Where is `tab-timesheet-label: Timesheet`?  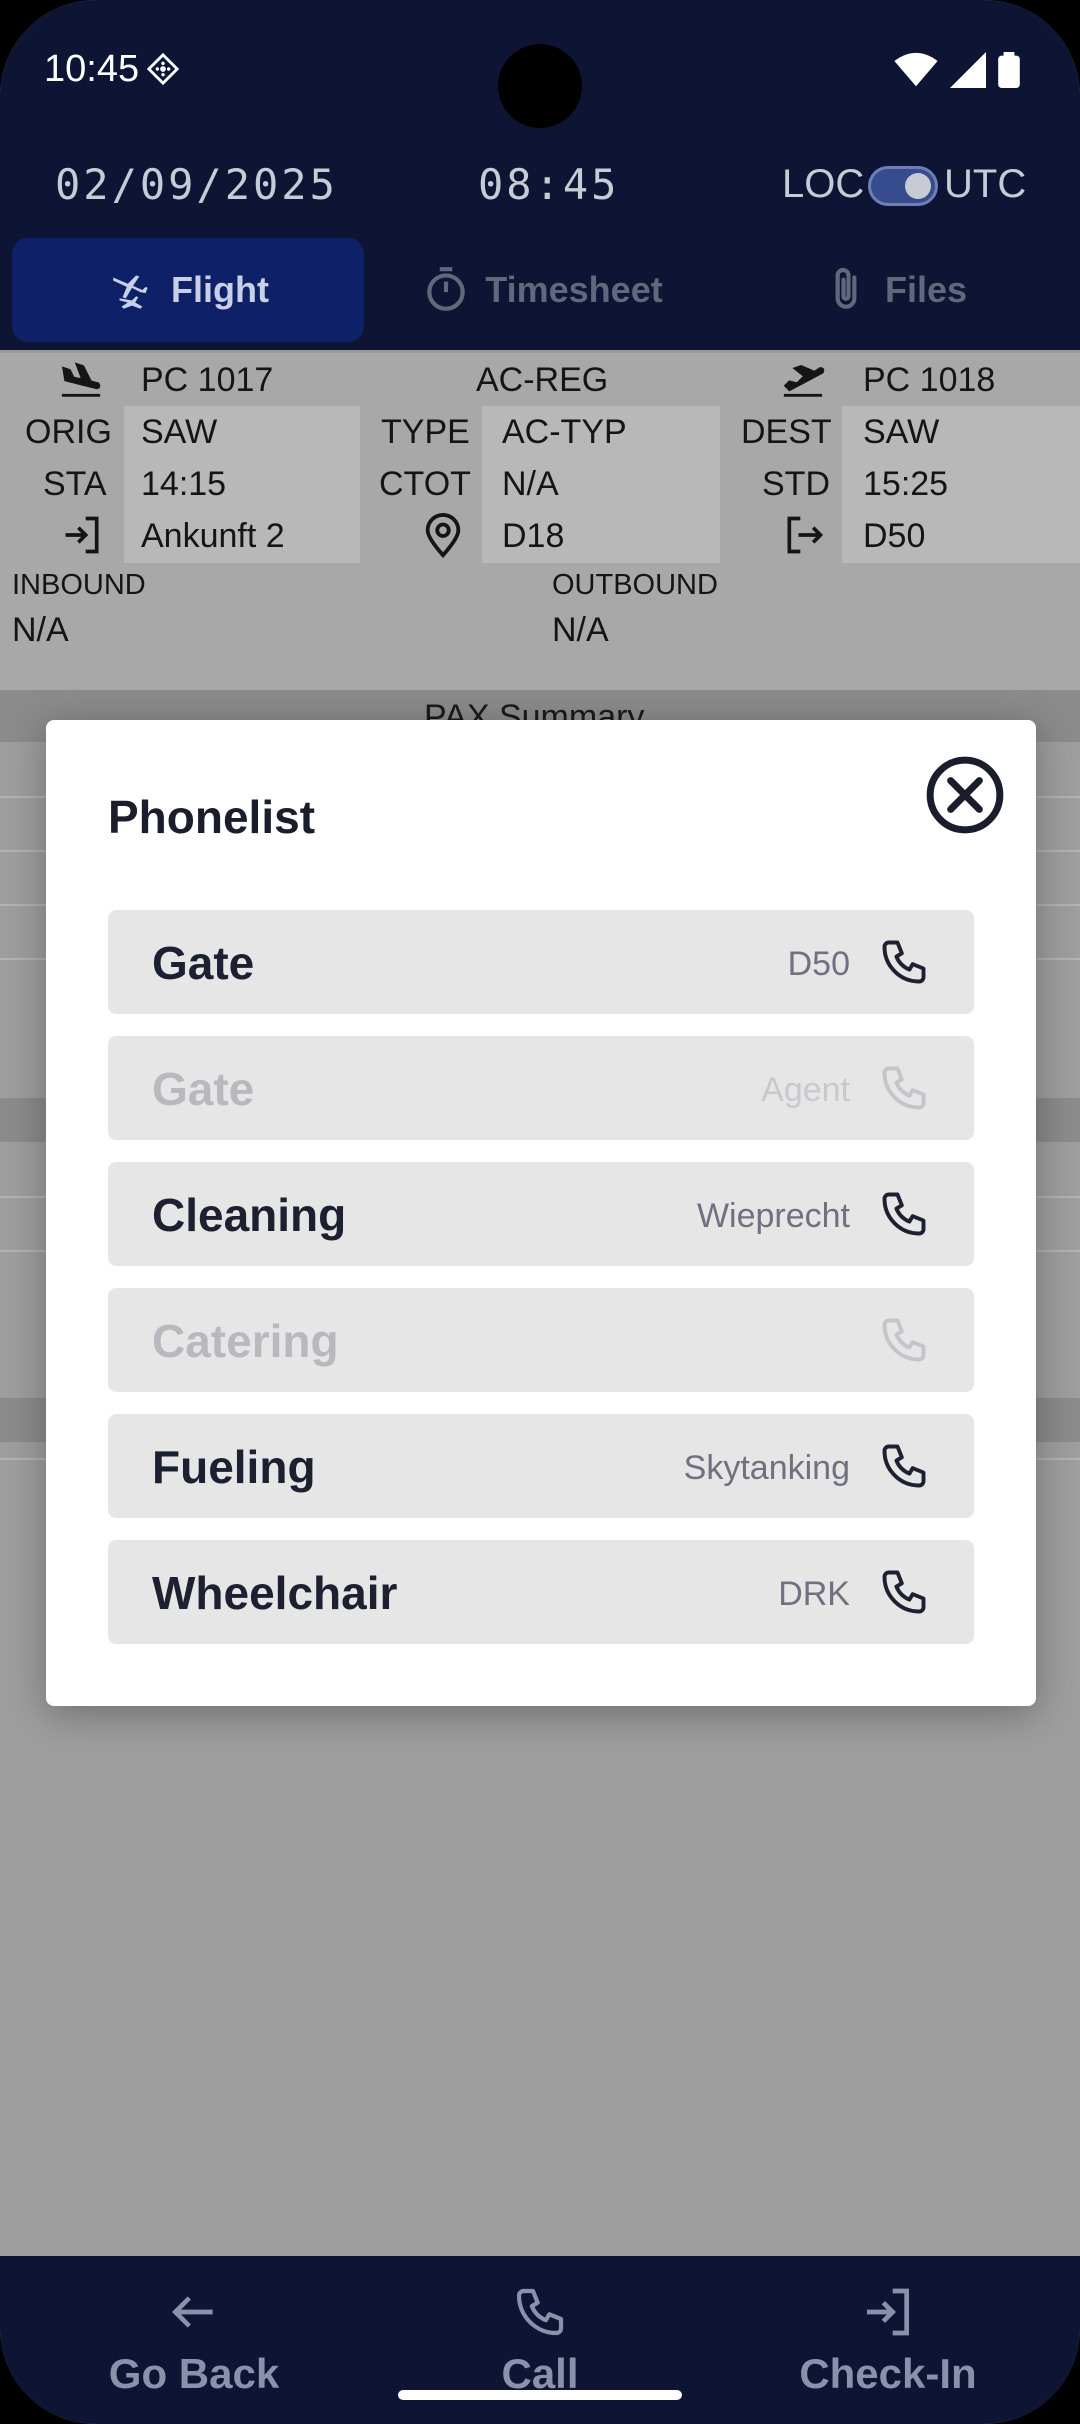
tab-timesheet-label: Timesheet is located at coordinates (574, 289).